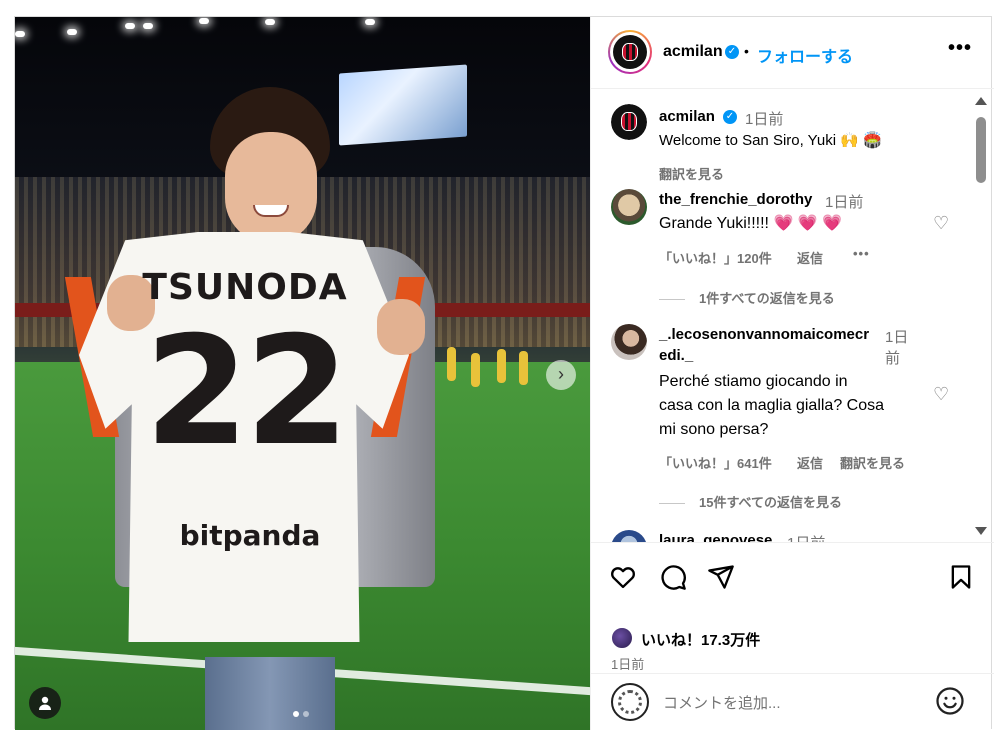 The width and height of the screenshot is (996, 730). What do you see at coordinates (805, 55) in the screenshot?
I see `follow-button: フォローする` at bounding box center [805, 55].